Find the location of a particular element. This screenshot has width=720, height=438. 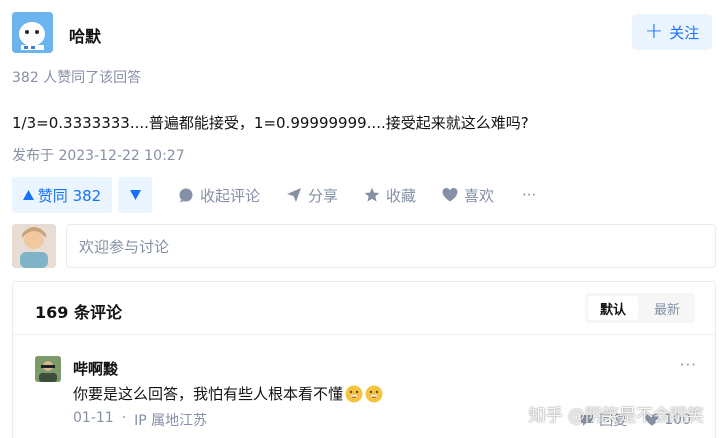

answer-action-bar: 赞同 382 收起评论 分享 收藏 喜欢 ··· is located at coordinates (362, 195).